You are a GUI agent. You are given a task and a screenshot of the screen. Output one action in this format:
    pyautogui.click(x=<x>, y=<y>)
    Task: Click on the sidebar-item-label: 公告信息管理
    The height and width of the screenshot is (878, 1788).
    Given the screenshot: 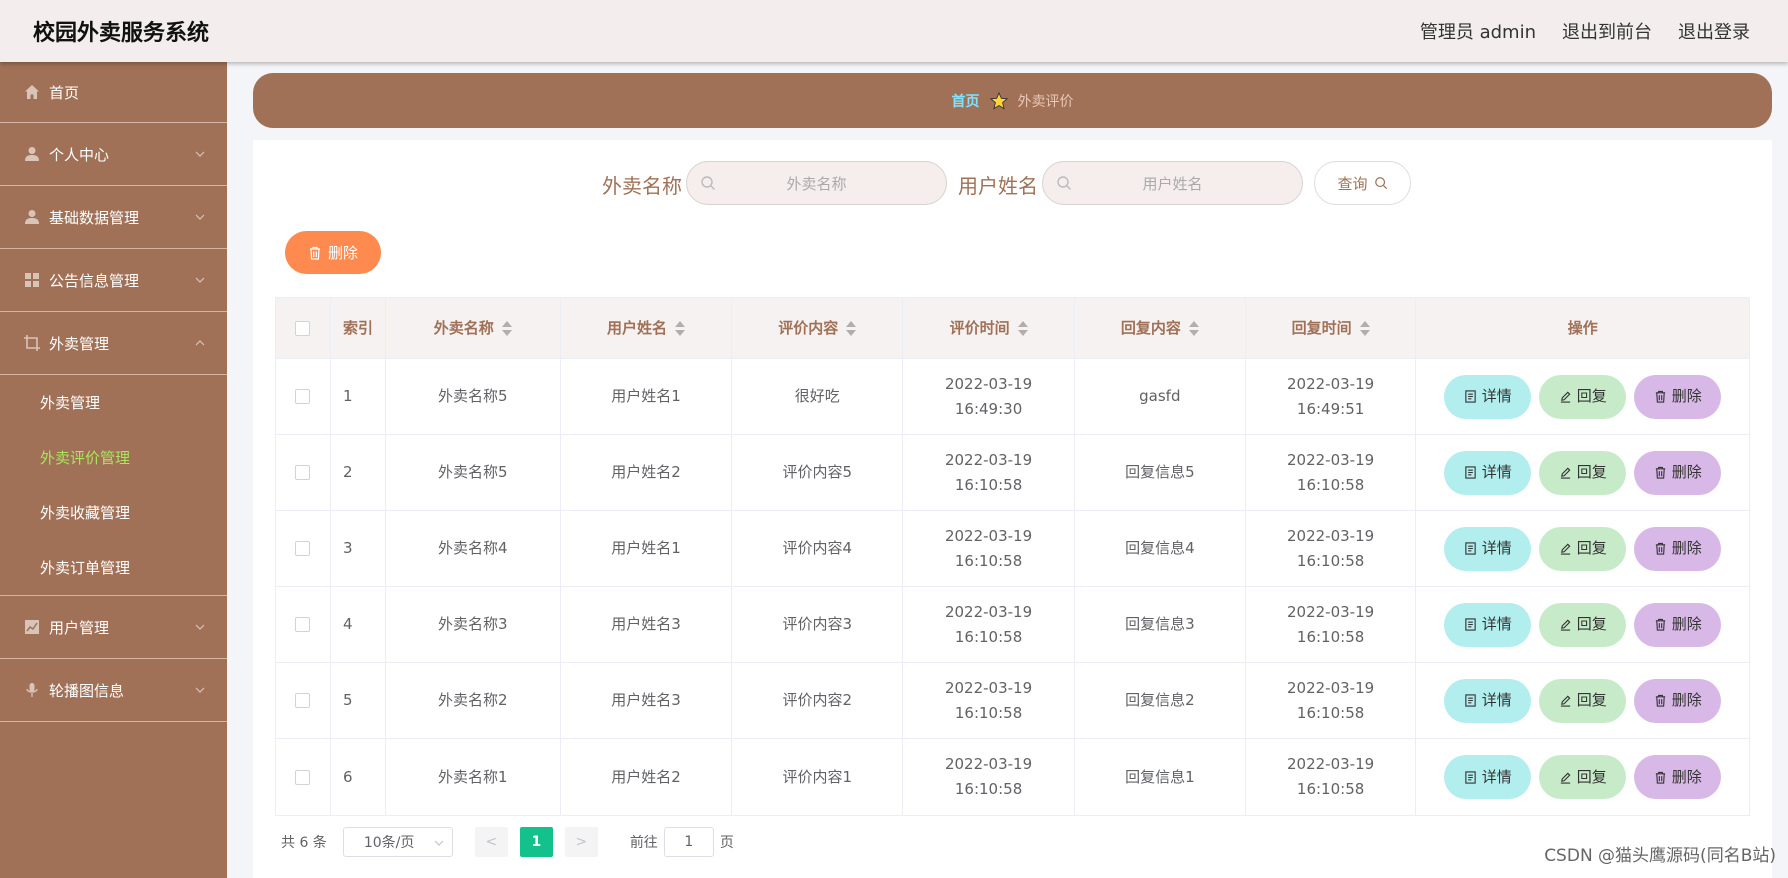 What is the action you would take?
    pyautogui.click(x=94, y=280)
    